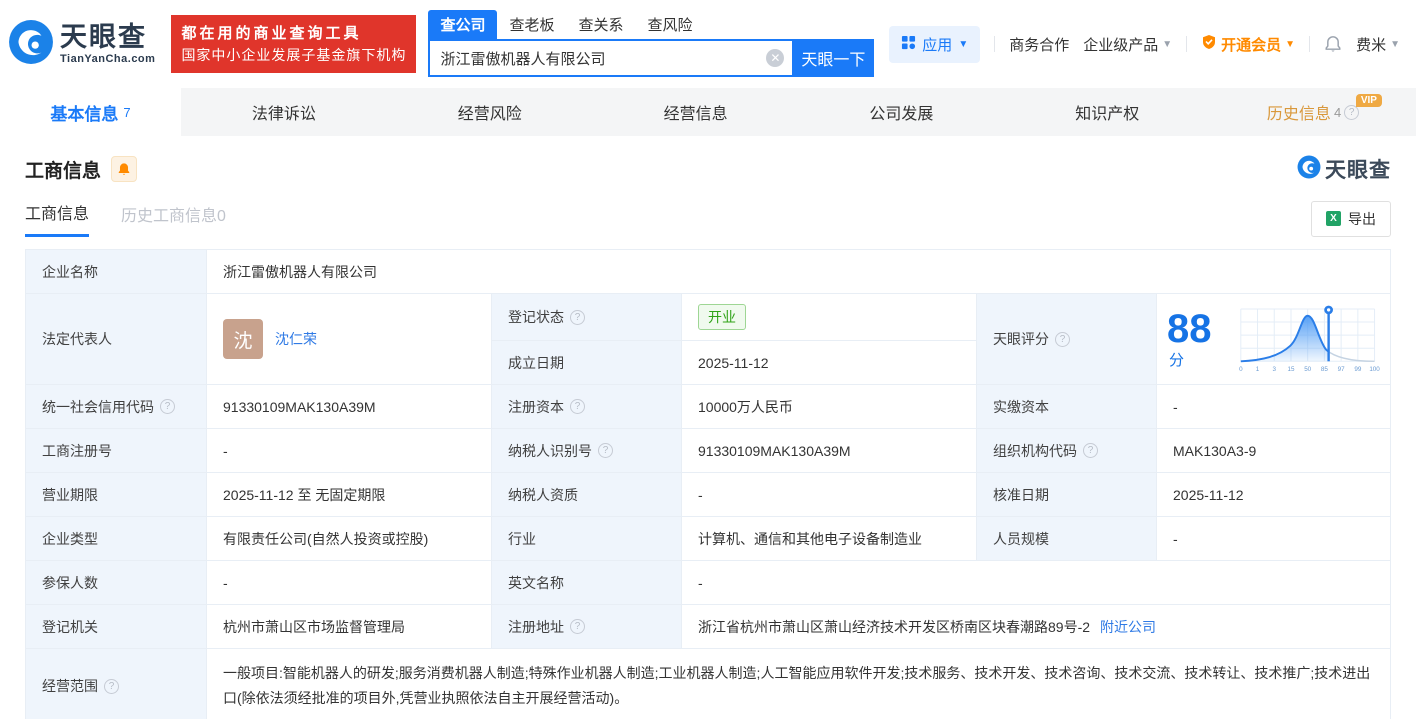 The width and height of the screenshot is (1416, 719). What do you see at coordinates (829, 363) in the screenshot?
I see `establish-date-value: 2025-11-12` at bounding box center [829, 363].